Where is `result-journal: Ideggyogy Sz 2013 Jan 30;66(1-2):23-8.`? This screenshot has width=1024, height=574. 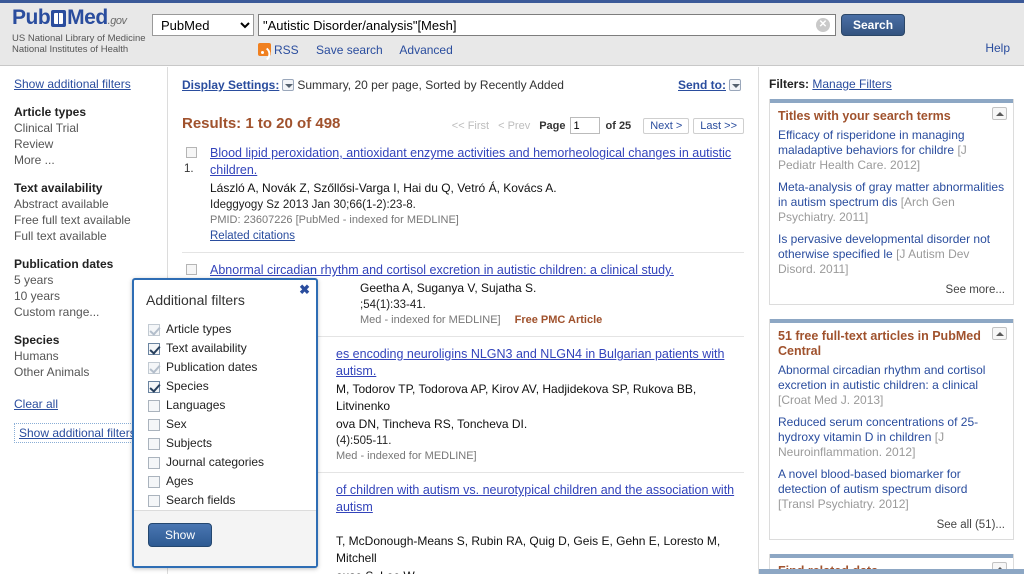 result-journal: Ideggyogy Sz 2013 Jan 30;66(1-2):23-8. is located at coordinates (313, 205).